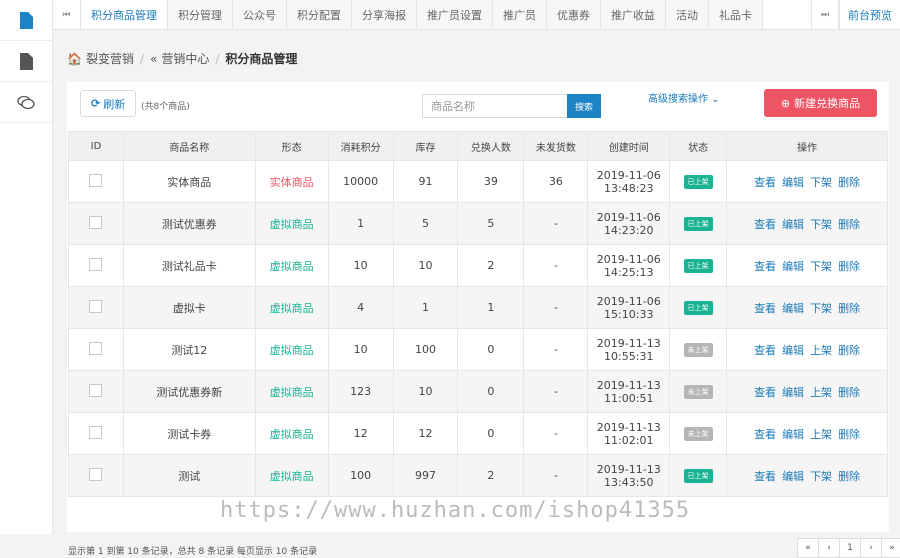 The image size is (900, 558). Describe the element at coordinates (869, 14) in the screenshot. I see `preview-button: 前台预览` at that location.